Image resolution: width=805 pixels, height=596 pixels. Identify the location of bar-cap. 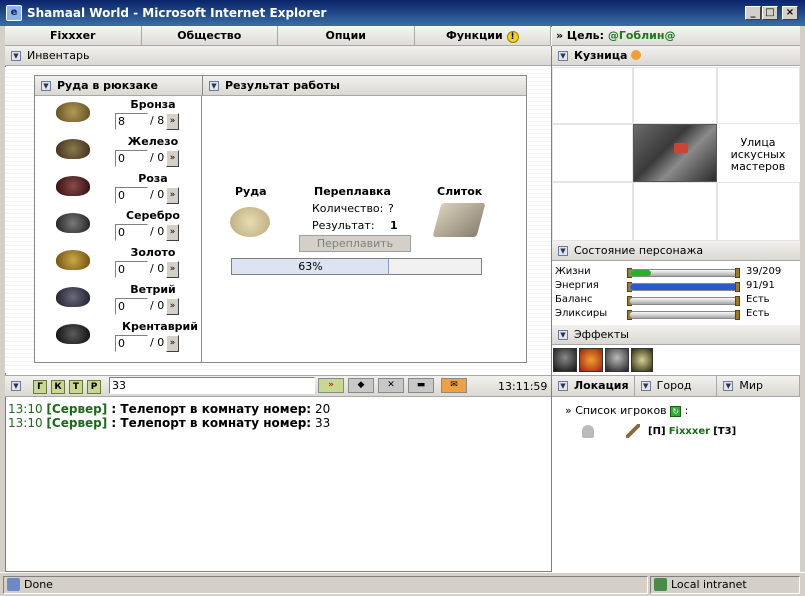
(737, 301).